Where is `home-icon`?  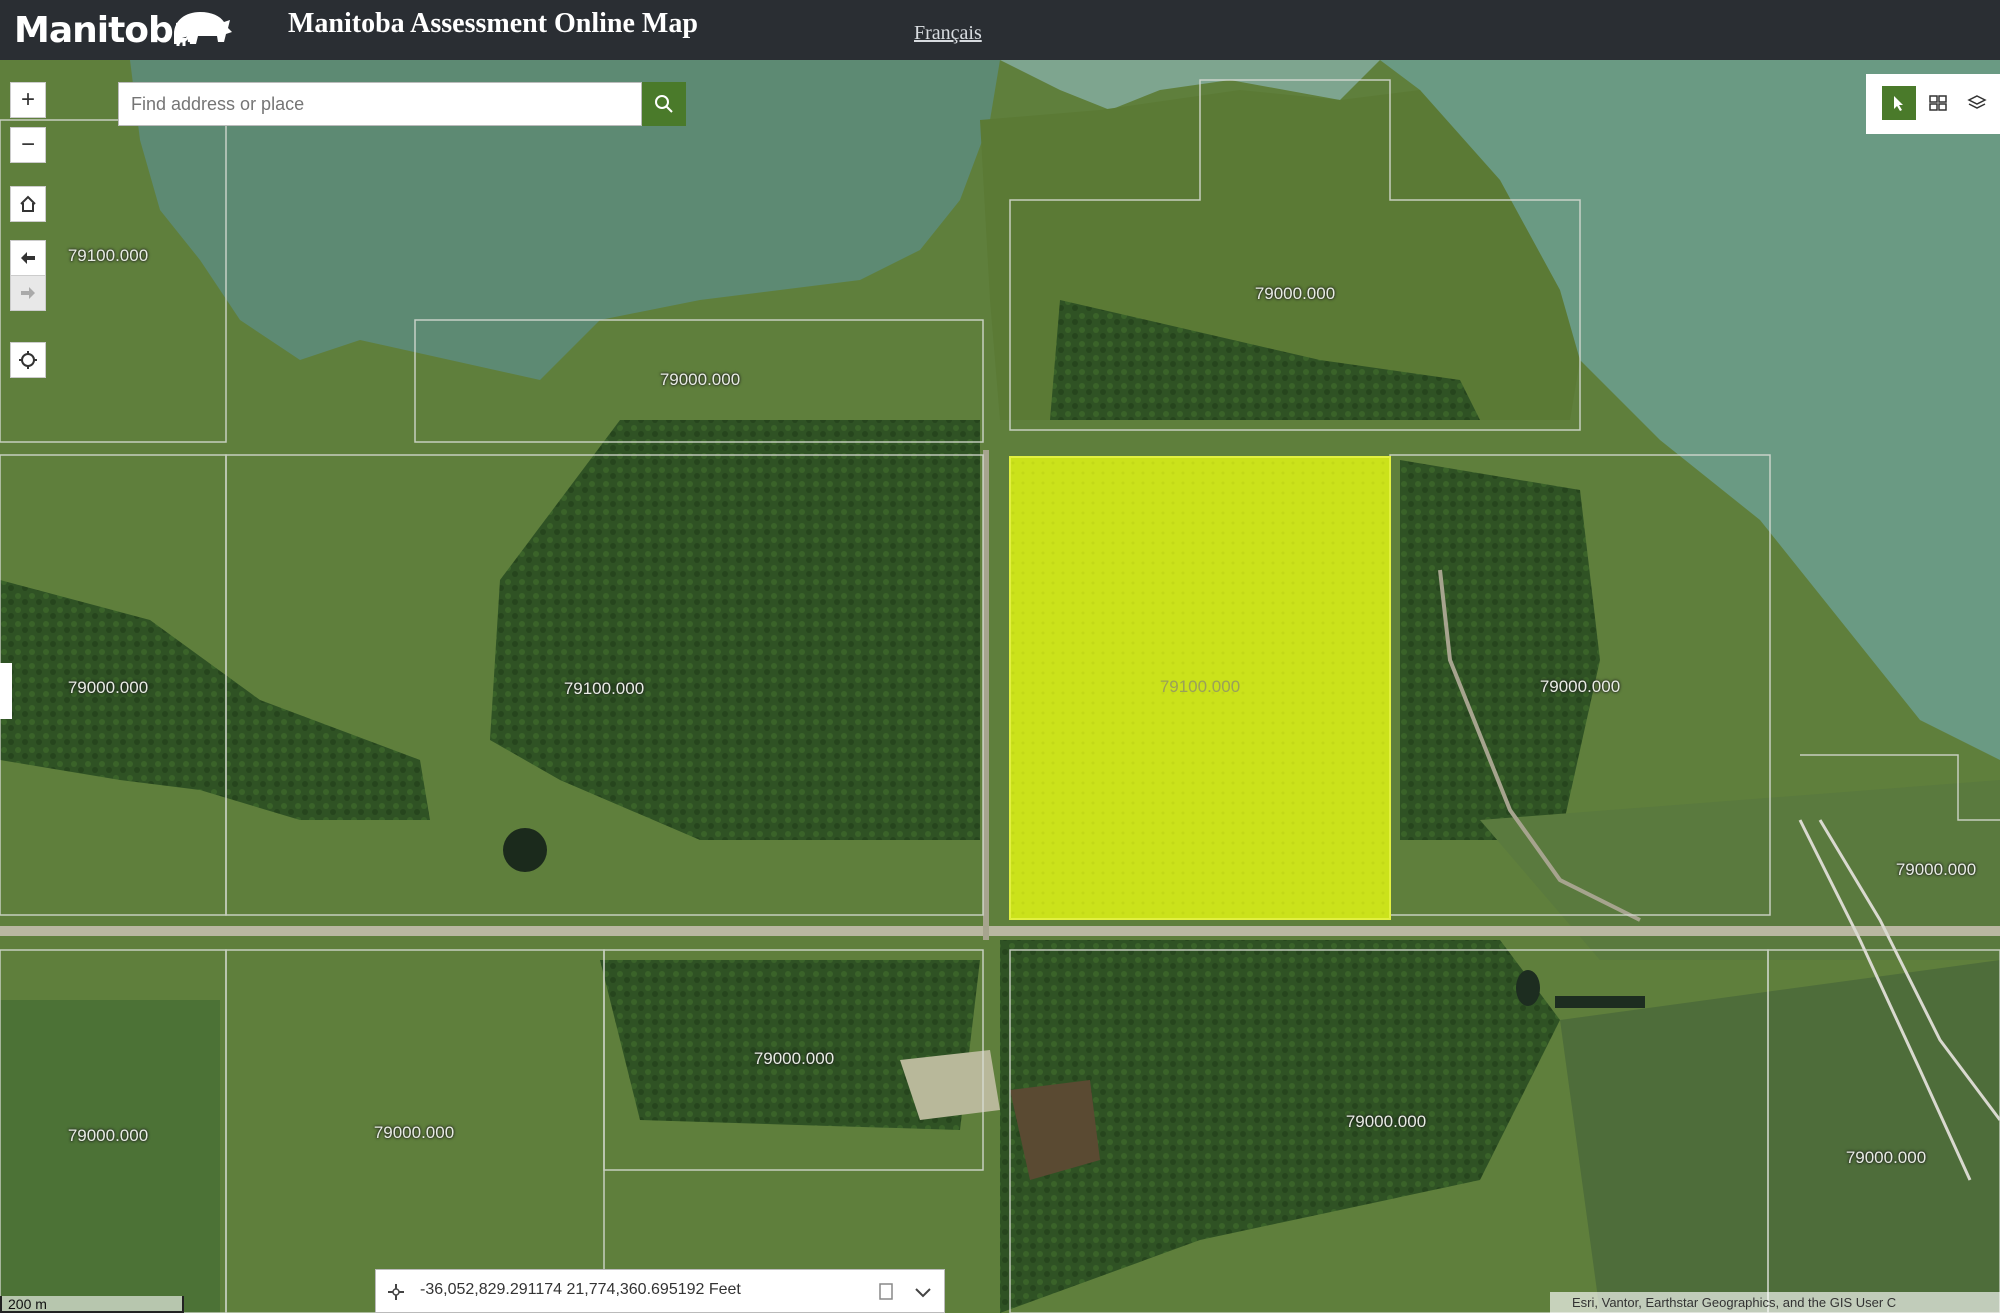
home-icon is located at coordinates (28, 203).